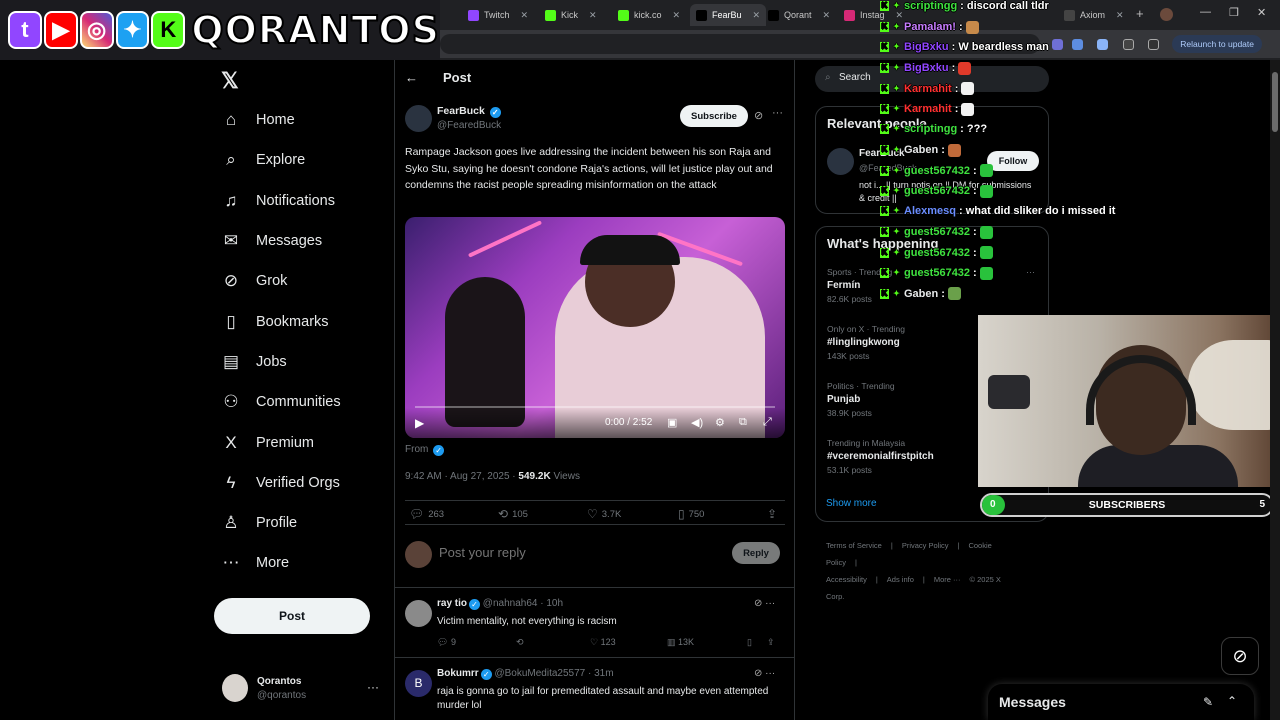 The width and height of the screenshot is (1280, 720). What do you see at coordinates (305, 523) in the screenshot?
I see `nav-item-profile: ♙ Profile` at bounding box center [305, 523].